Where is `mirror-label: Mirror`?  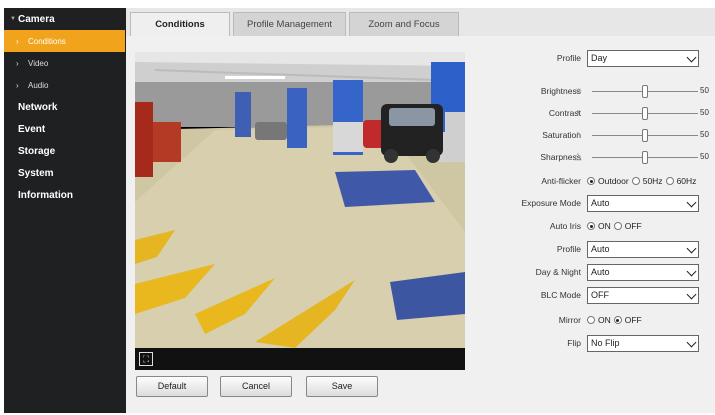
mirror-label: Mirror is located at coordinates (569, 320).